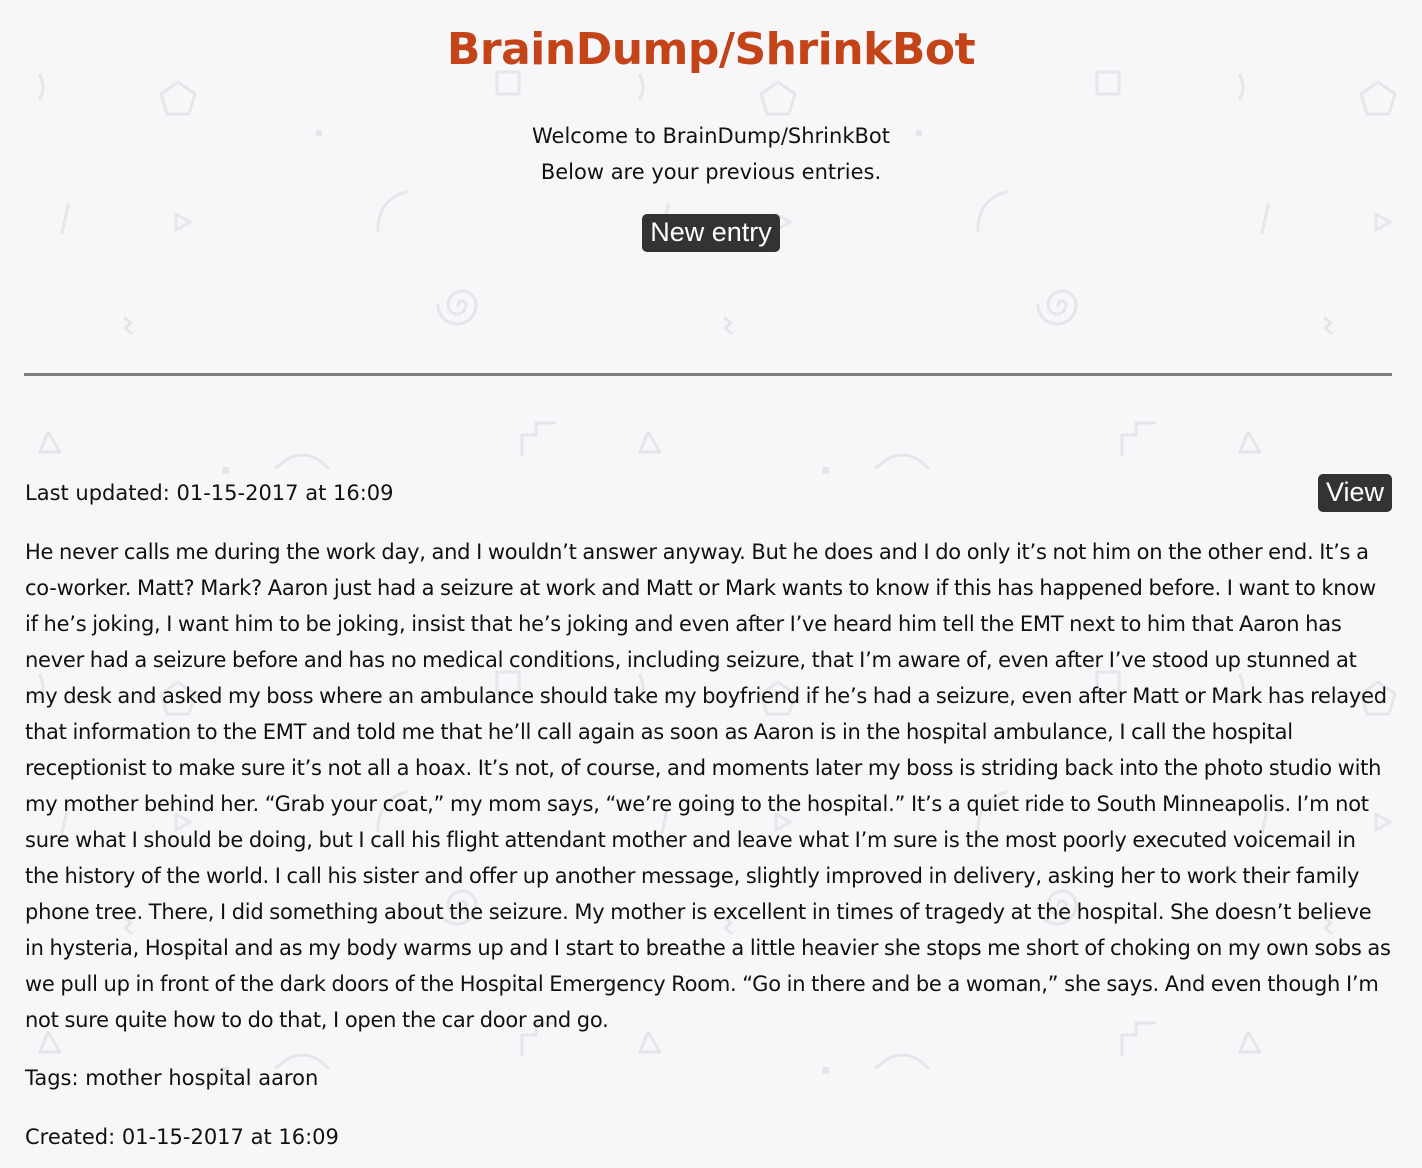  Describe the element at coordinates (711, 172) in the screenshot. I see `entries-intro-line: Below are your previous entries.` at that location.